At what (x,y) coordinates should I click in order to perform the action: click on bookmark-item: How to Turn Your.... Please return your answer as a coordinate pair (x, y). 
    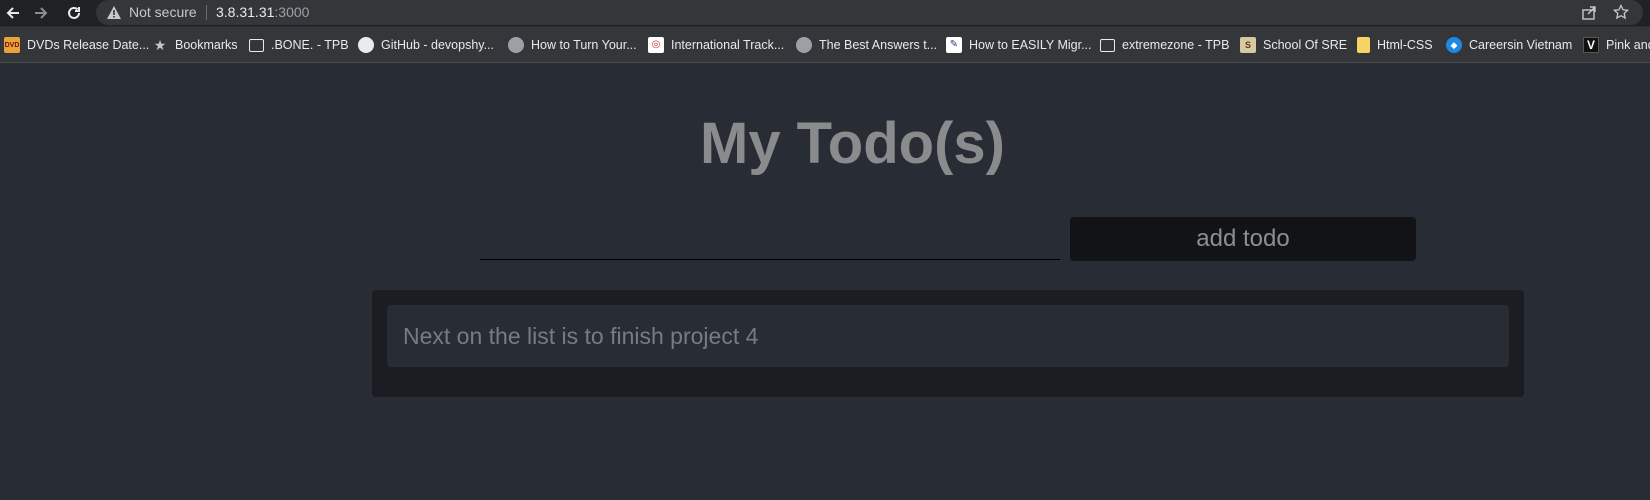
    Looking at the image, I should click on (572, 44).